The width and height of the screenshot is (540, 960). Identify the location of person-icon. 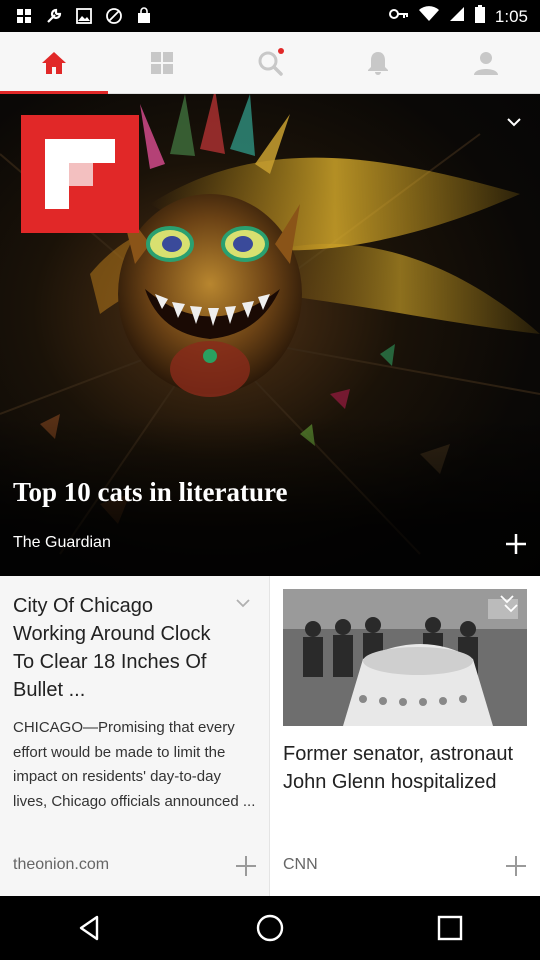
(486, 63).